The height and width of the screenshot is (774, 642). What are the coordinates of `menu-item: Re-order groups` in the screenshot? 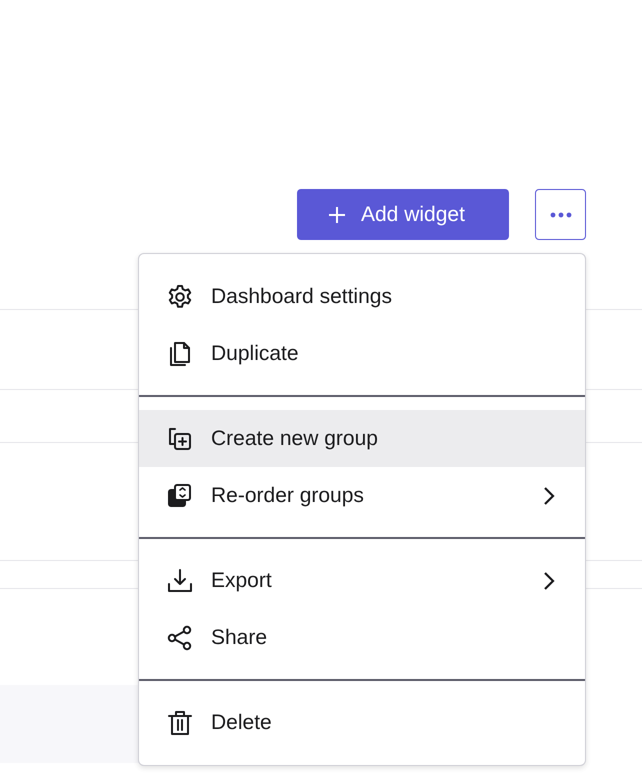 It's located at (362, 495).